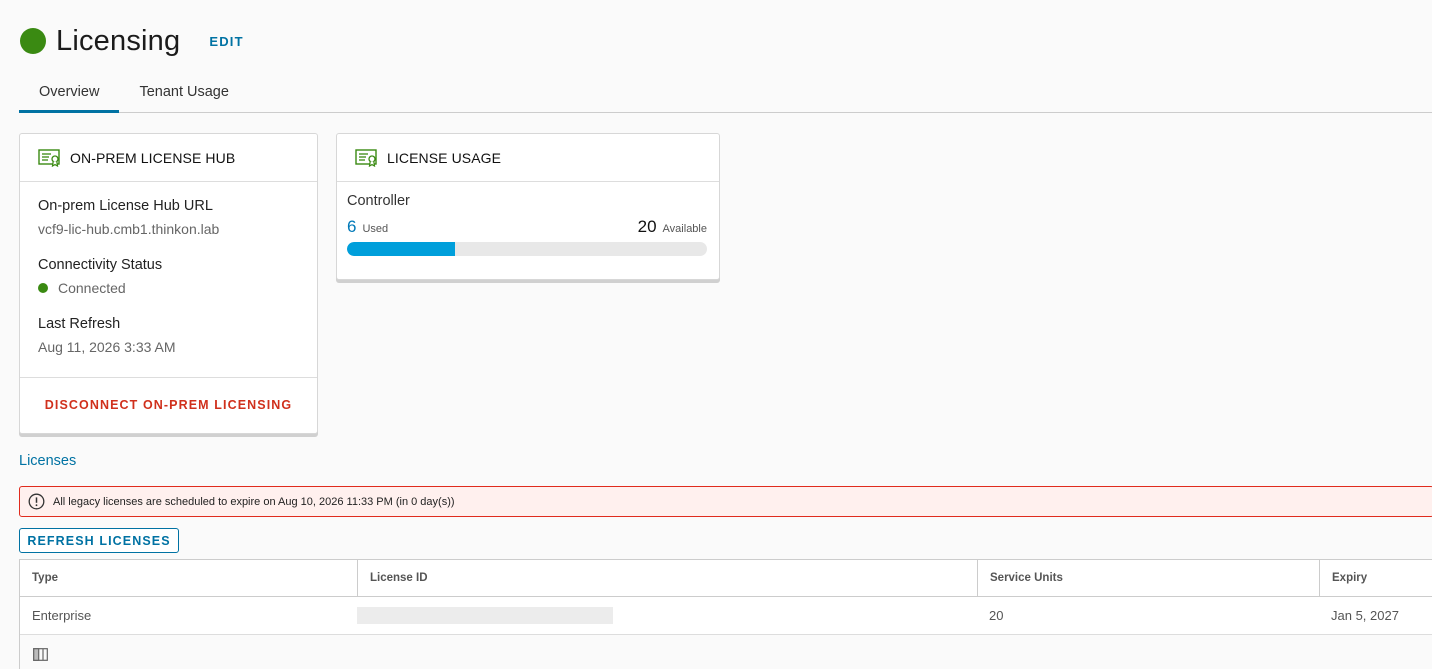 The image size is (1432, 669). What do you see at coordinates (107, 347) in the screenshot?
I see `last-refresh-value: Aug 11, 2026 3:33 AM` at bounding box center [107, 347].